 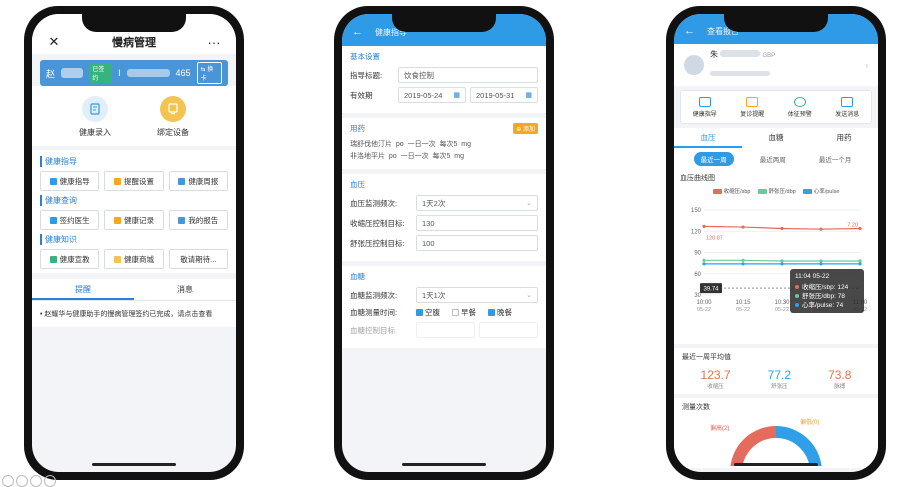 I want to click on chevron-right-icon: ›, so click(x=866, y=65).